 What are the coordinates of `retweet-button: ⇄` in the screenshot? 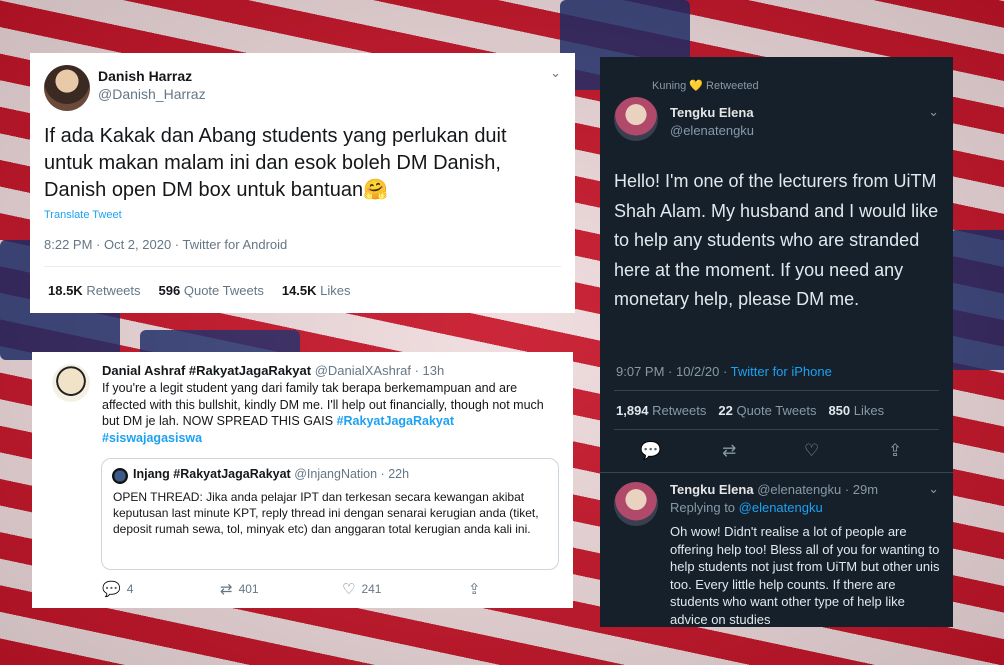 It's located at (729, 451).